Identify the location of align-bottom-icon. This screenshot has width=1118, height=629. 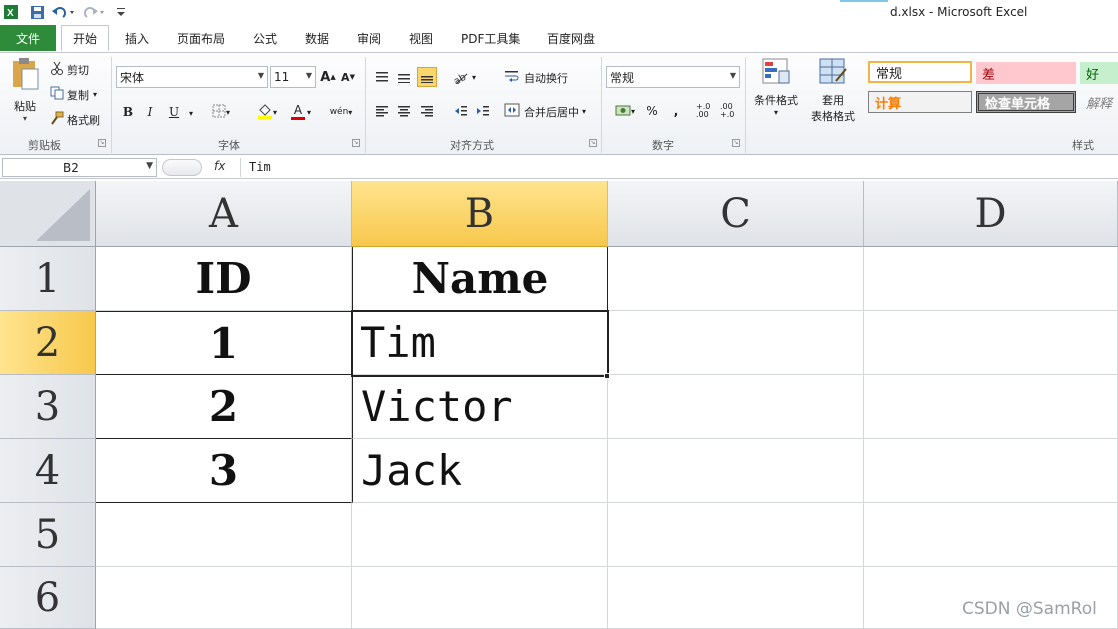
(427, 77).